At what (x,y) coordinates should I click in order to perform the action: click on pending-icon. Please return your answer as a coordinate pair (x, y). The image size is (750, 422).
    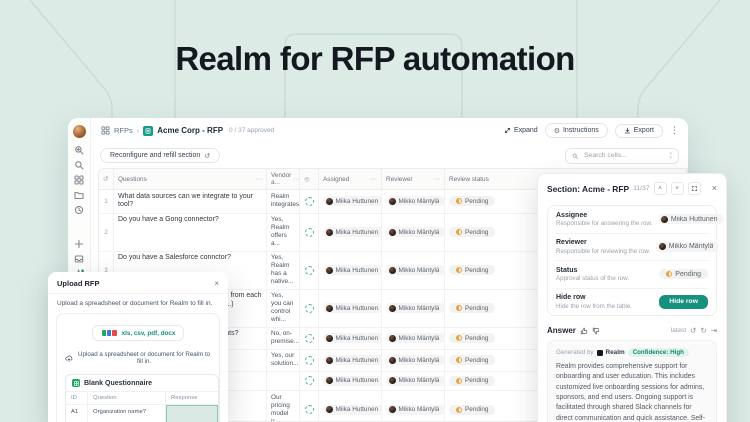
    Looking at the image, I should click on (459, 338).